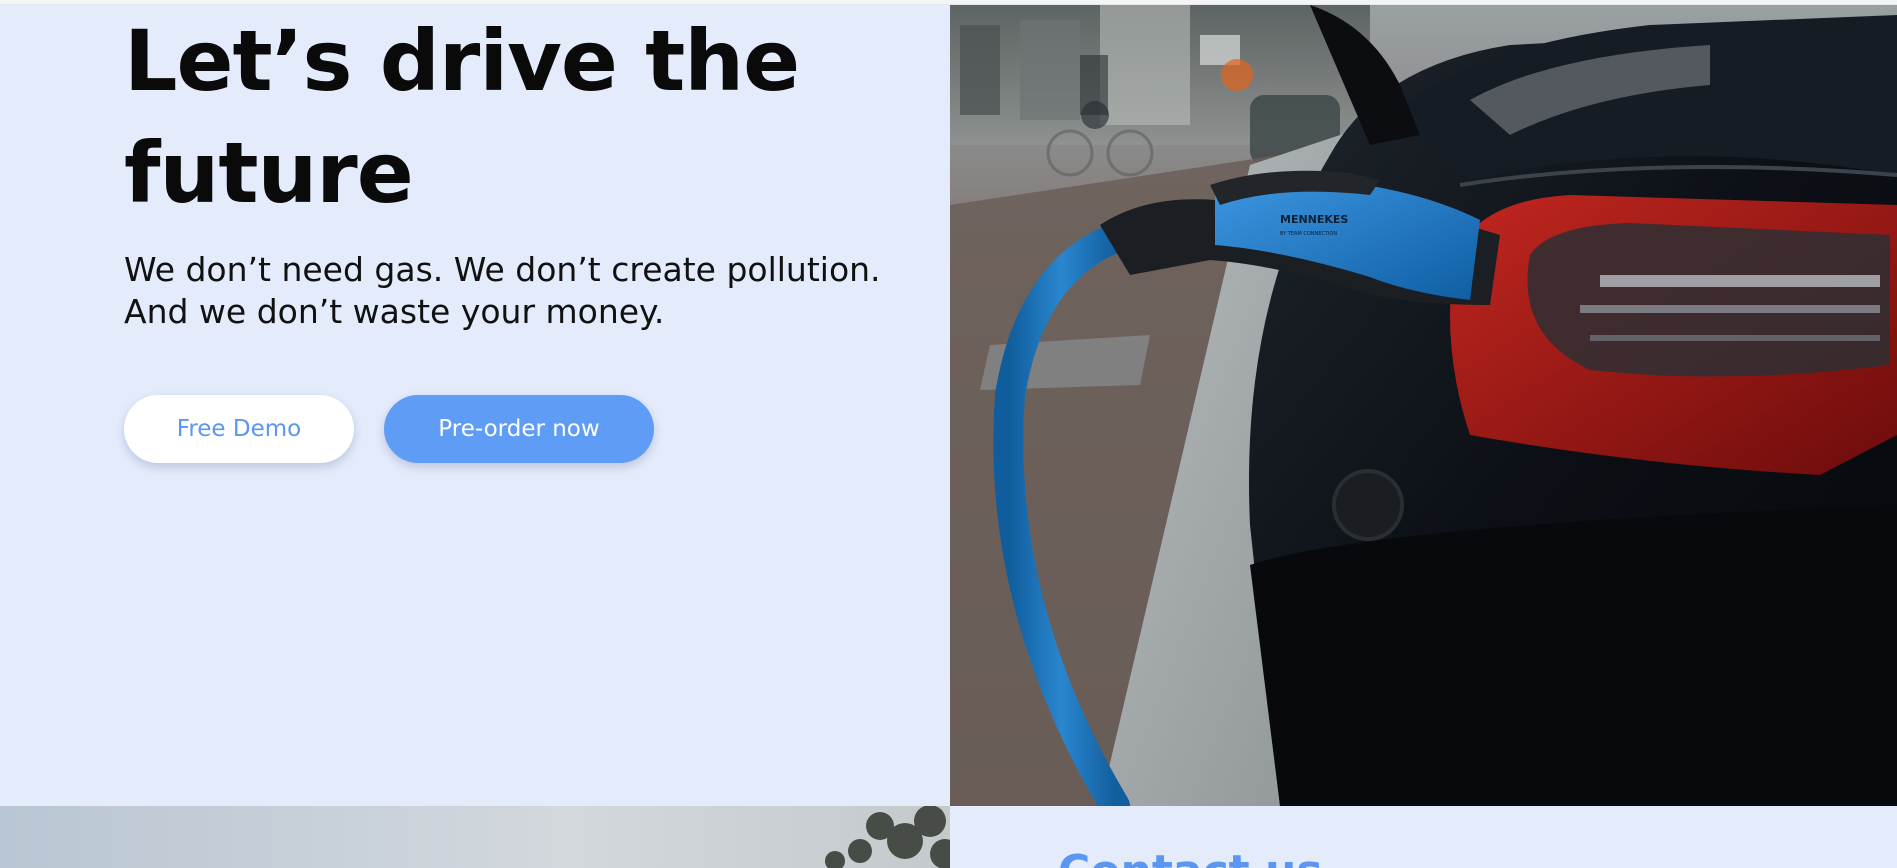  Describe the element at coordinates (462, 117) in the screenshot. I see `hero-title: Let’s drive the future` at that location.